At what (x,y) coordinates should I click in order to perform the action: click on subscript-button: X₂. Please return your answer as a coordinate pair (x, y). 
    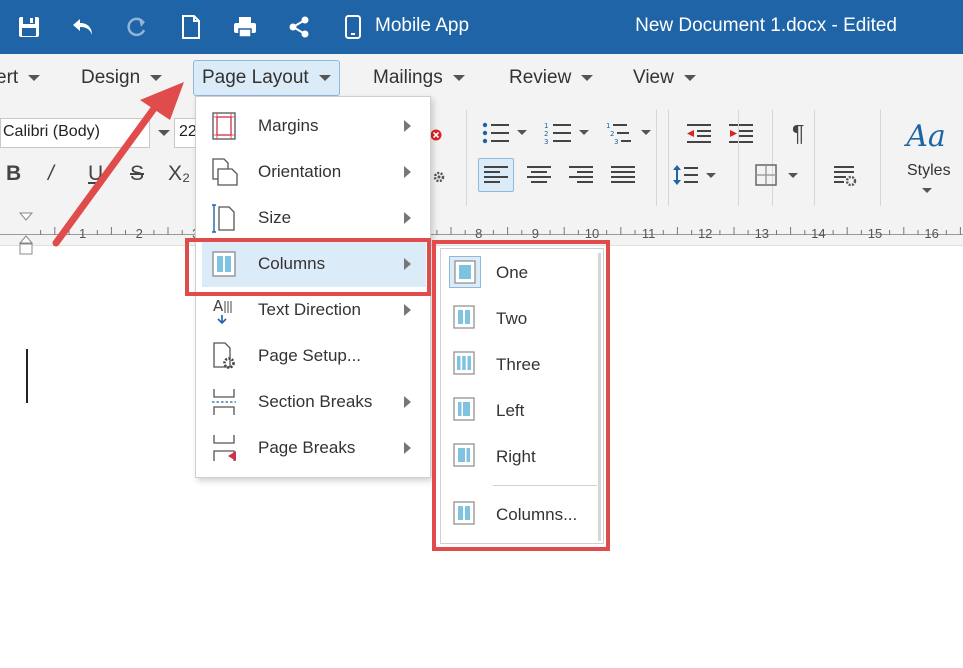
    Looking at the image, I should click on (179, 174).